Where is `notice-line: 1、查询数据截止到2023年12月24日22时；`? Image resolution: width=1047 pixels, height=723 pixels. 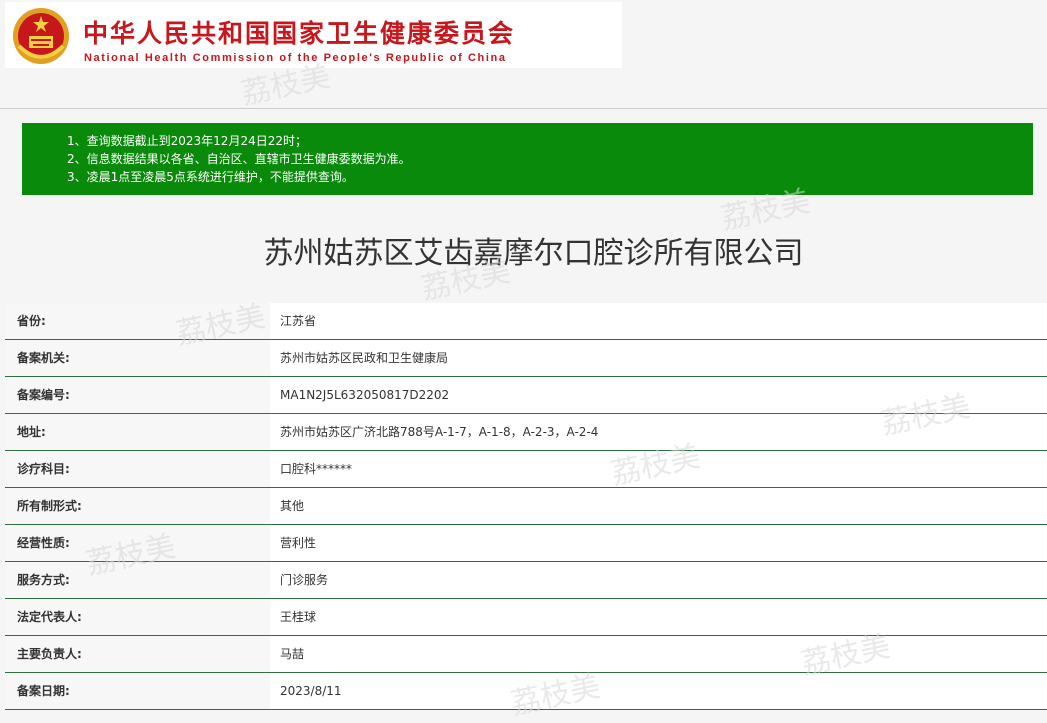
notice-line: 1、查询数据截止到2023年12月24日22时； is located at coordinates (187, 141).